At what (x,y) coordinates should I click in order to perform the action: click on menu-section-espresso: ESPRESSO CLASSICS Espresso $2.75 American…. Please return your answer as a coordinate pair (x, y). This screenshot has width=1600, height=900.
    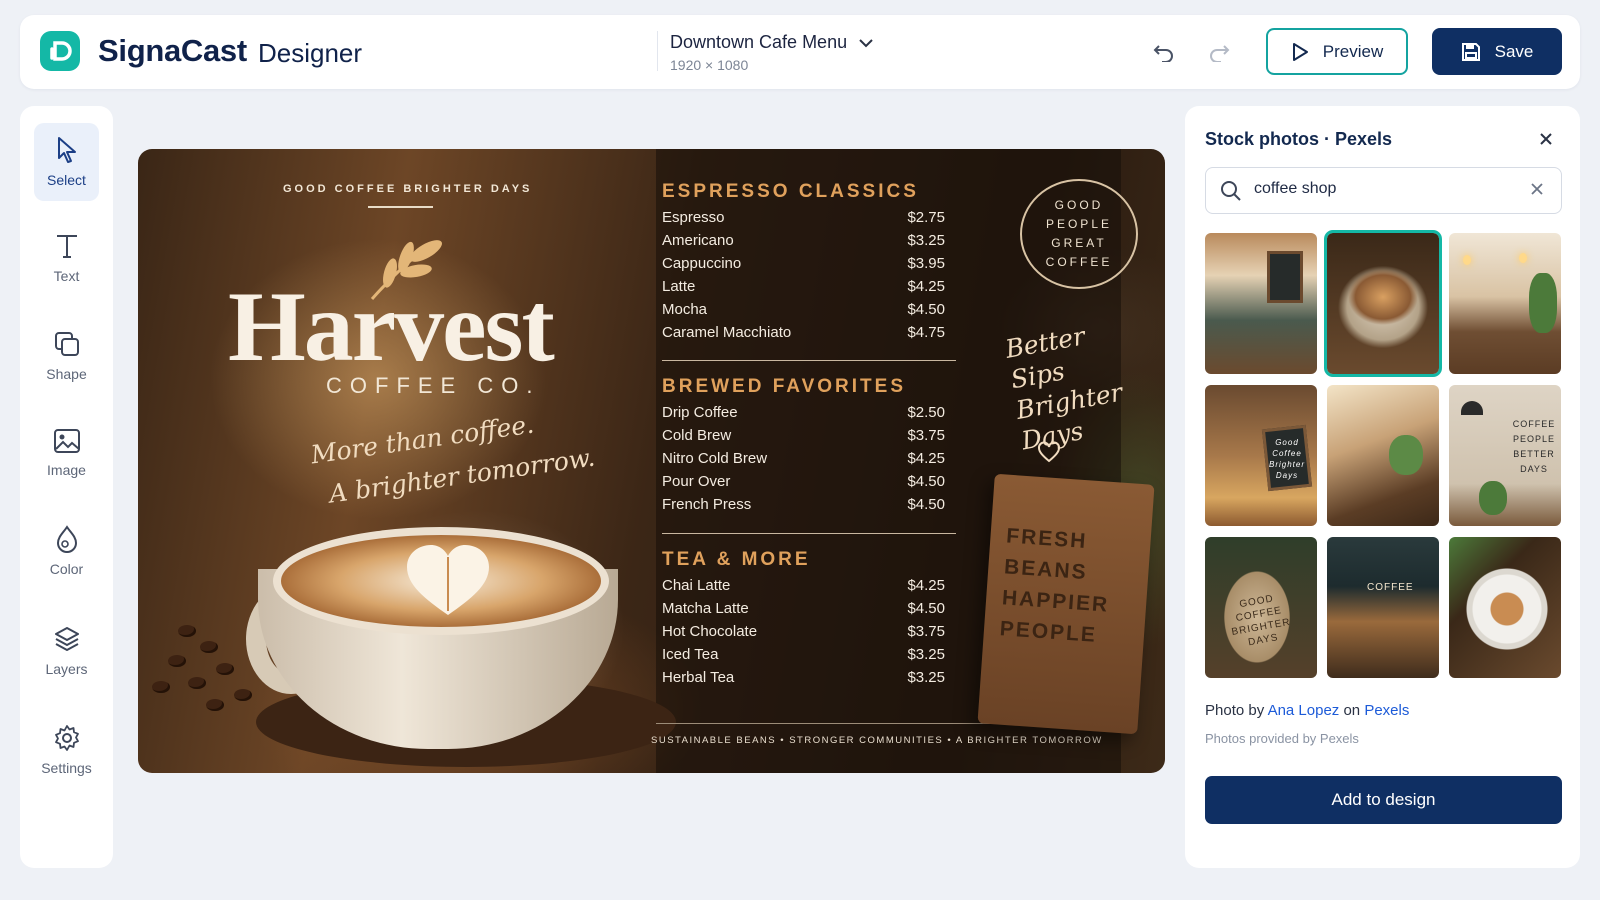
    Looking at the image, I should click on (812, 265).